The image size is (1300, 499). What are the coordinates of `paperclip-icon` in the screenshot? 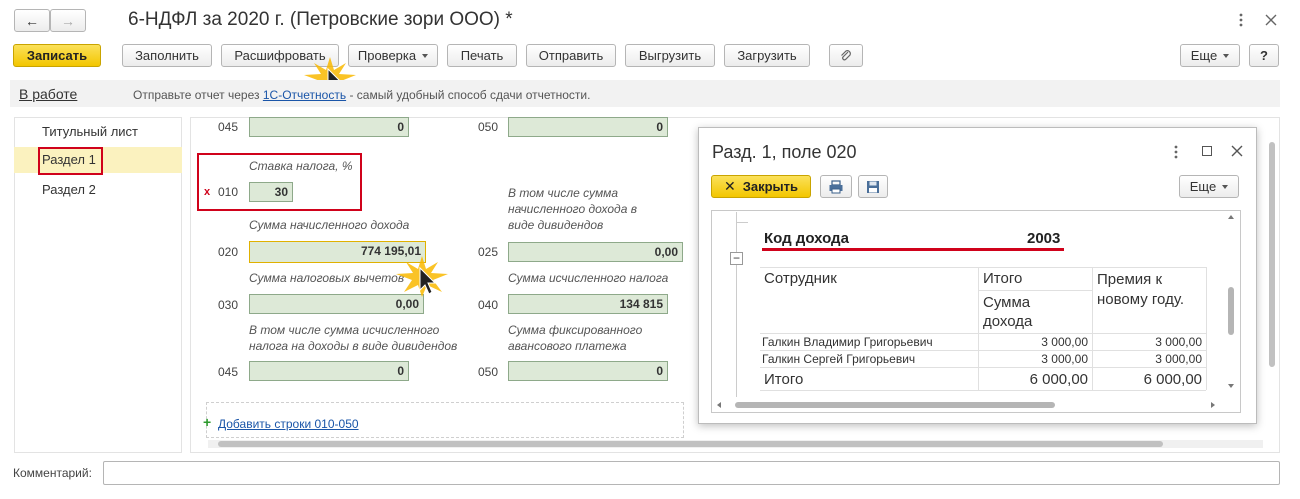 It's located at (846, 54).